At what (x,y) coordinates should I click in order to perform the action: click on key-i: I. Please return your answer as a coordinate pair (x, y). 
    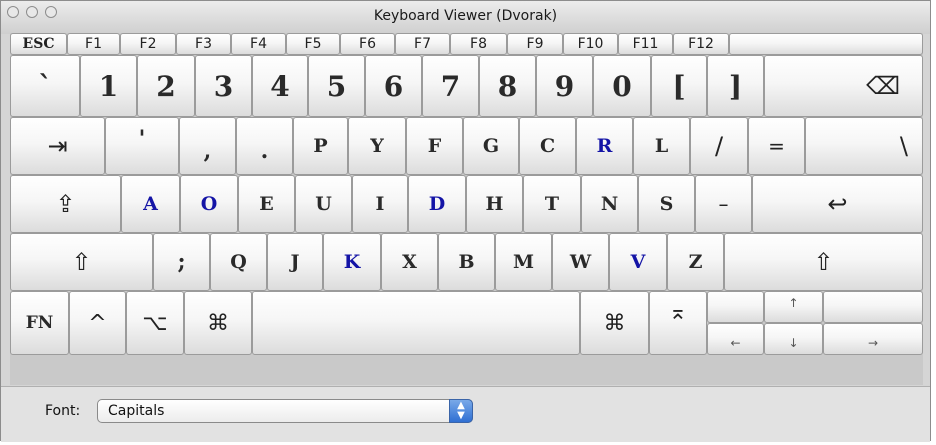
    Looking at the image, I should click on (380, 204).